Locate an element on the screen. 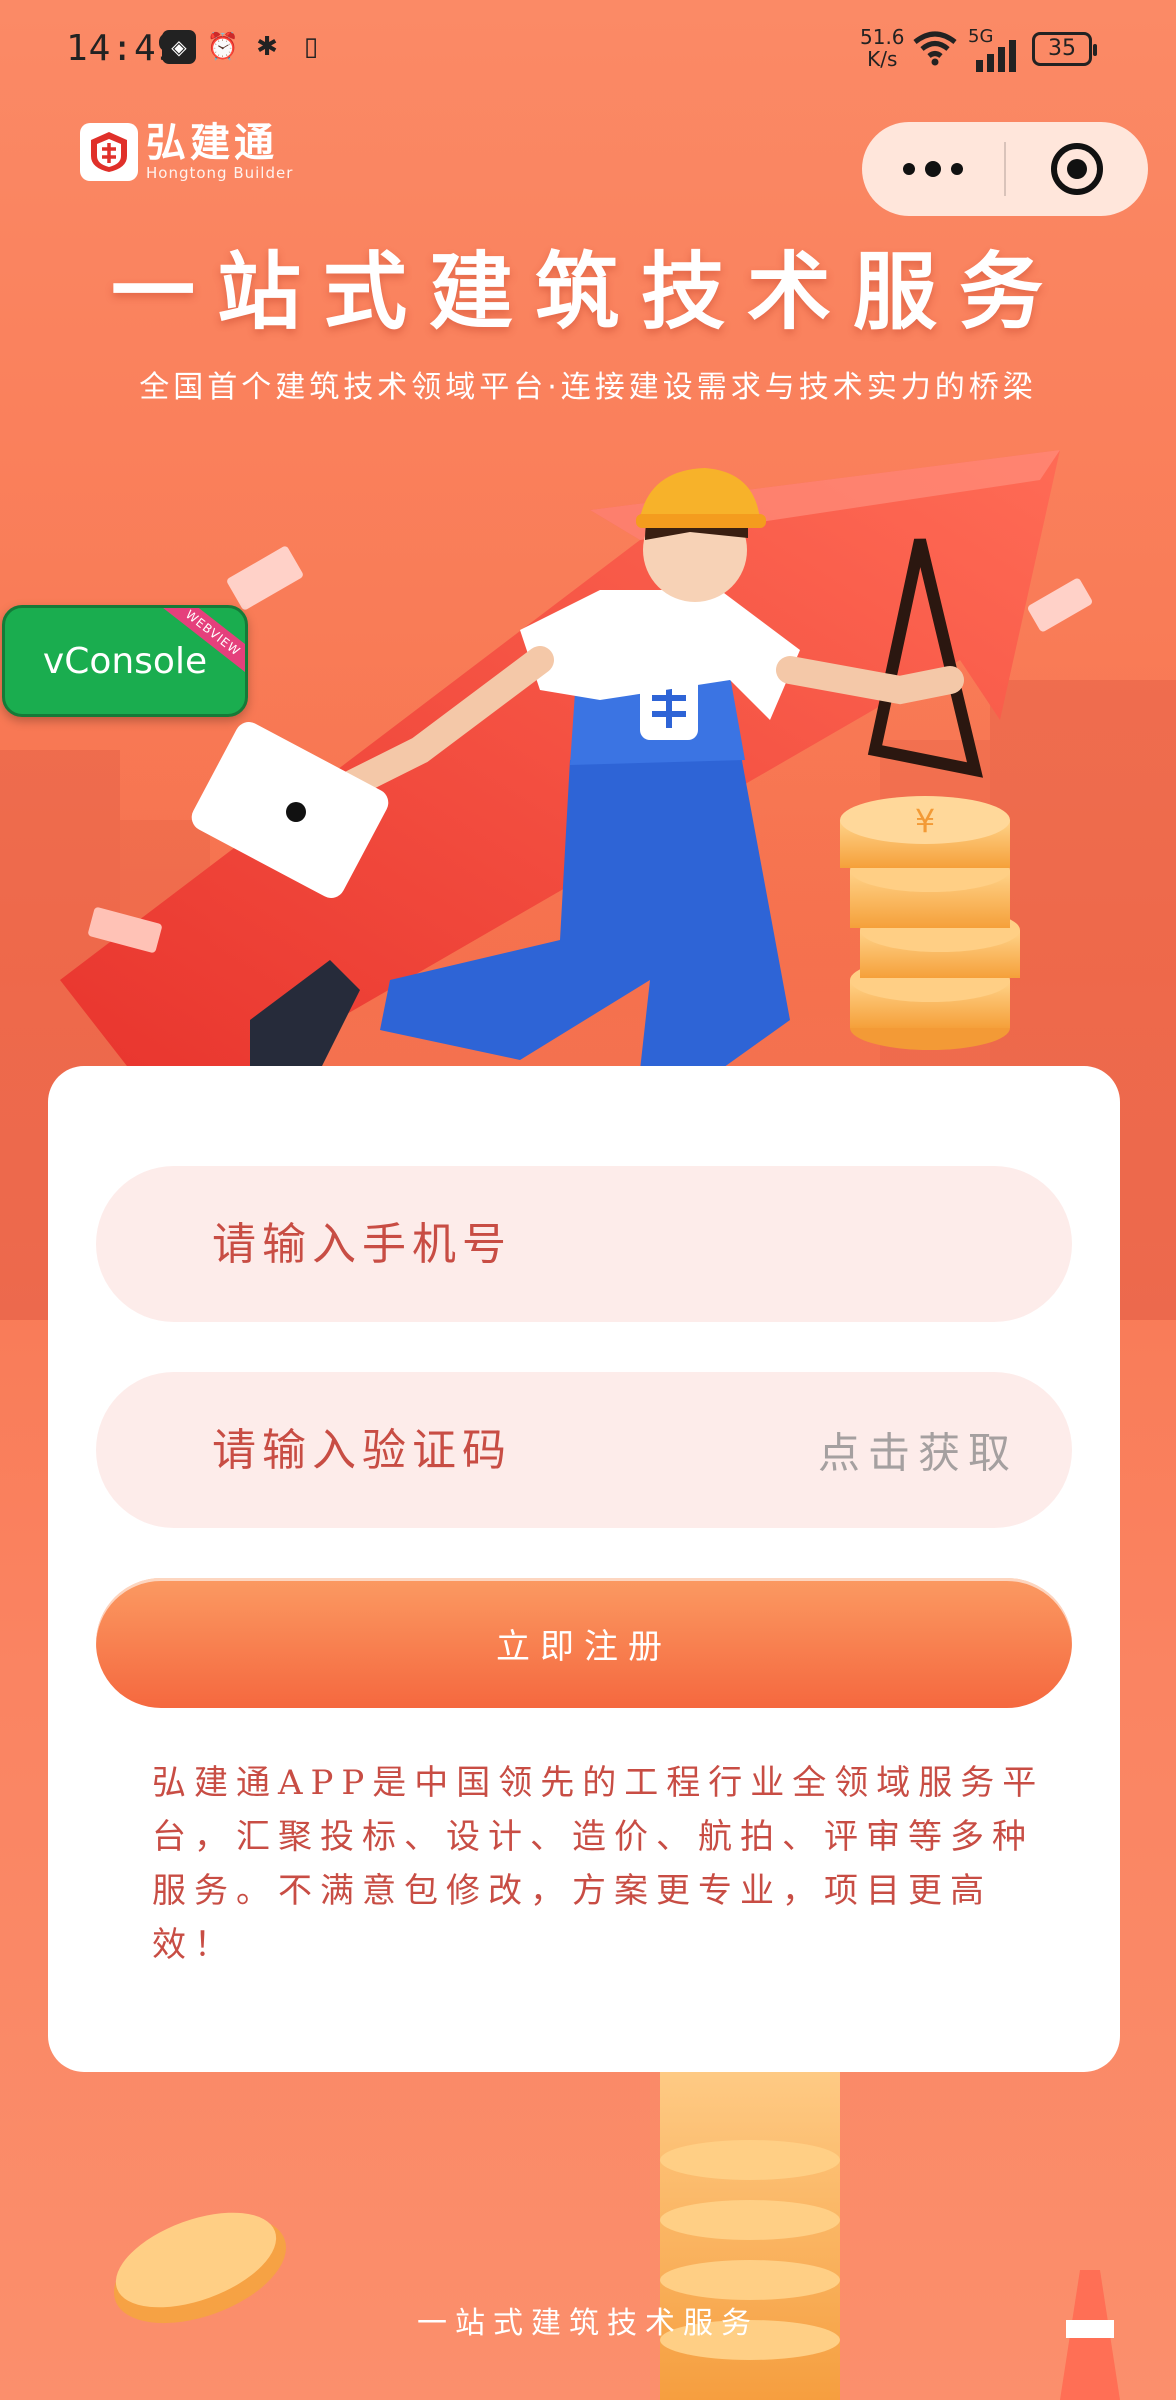 This screenshot has width=1176, height=2400. code-input is located at coordinates (436, 1450).